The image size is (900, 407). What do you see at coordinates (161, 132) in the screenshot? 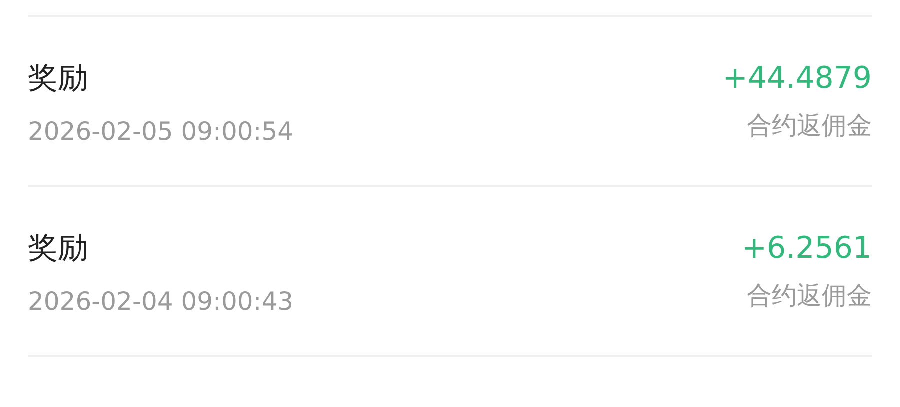
I see `record-time: 2026-02-05 09:00:54` at bounding box center [161, 132].